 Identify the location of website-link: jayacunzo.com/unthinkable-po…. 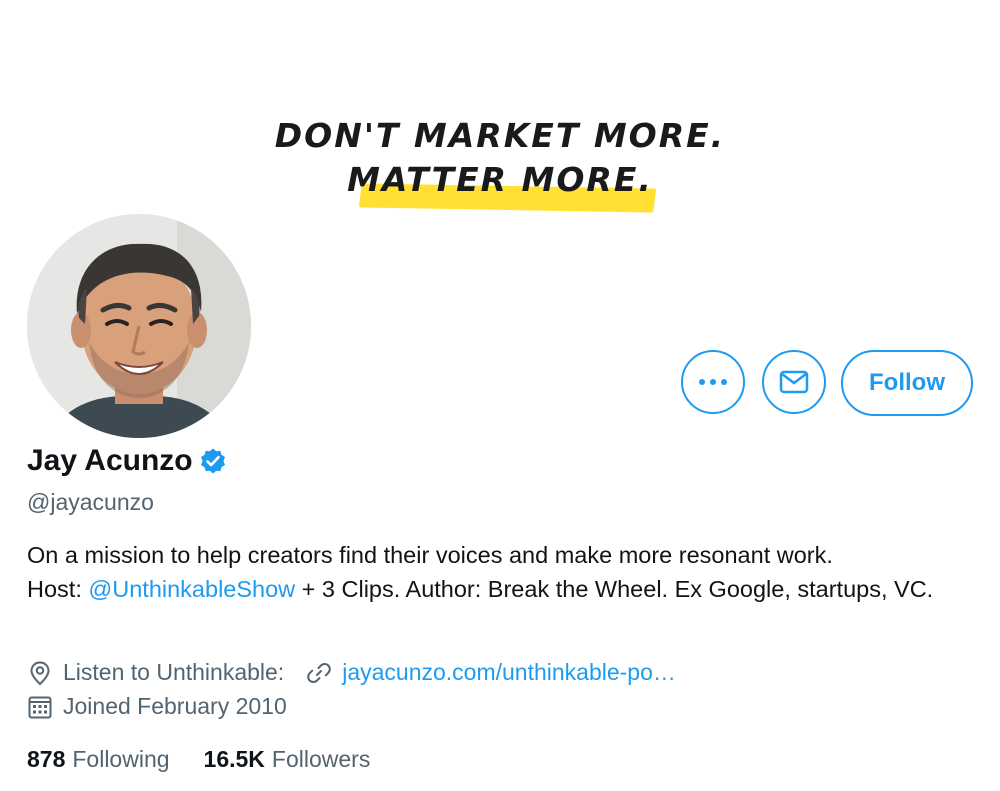
(509, 672).